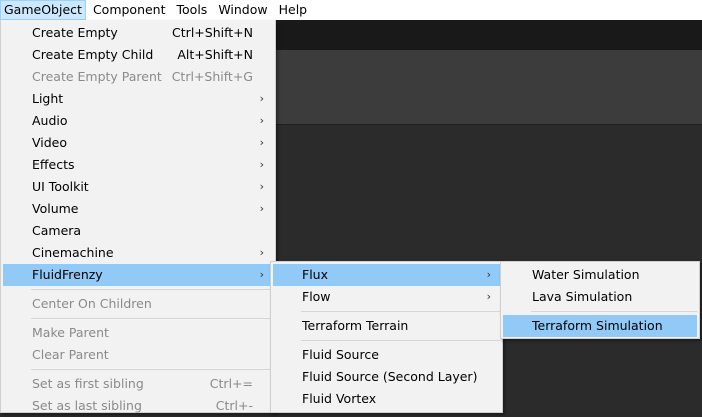 This screenshot has width=702, height=417. What do you see at coordinates (93, 54) in the screenshot?
I see `menu-item-label: Create Empty Child` at bounding box center [93, 54].